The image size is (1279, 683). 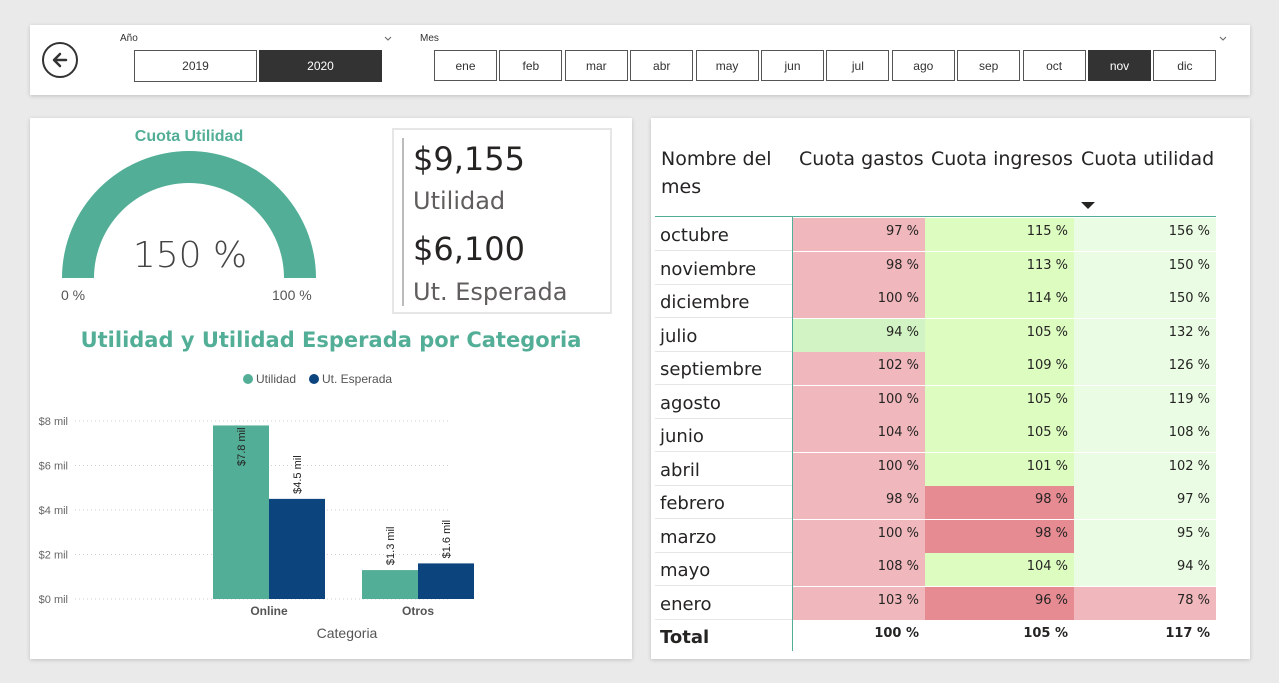 What do you see at coordinates (1145, 368) in the screenshot?
I see `cuota-utilidad-cell: 126 %` at bounding box center [1145, 368].